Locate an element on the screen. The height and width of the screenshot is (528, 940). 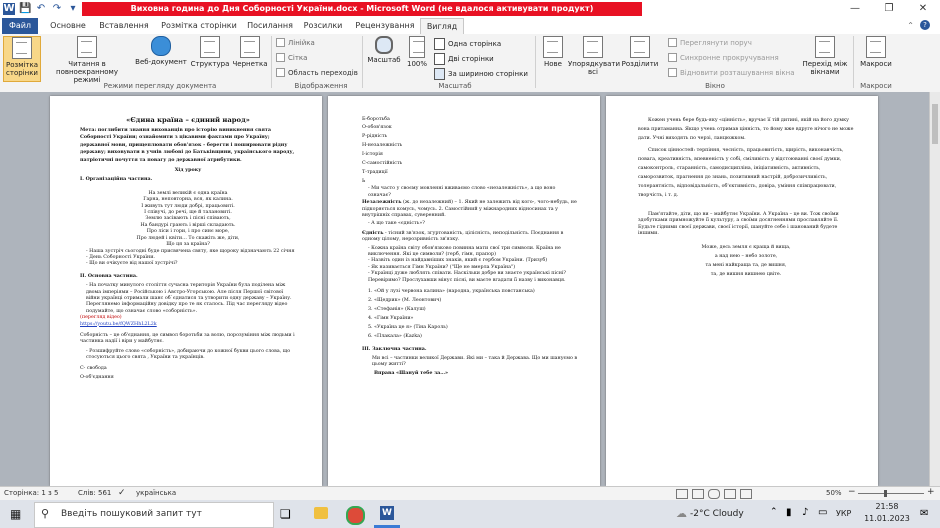
draft-button: Чернетка is located at coordinates (250, 58).